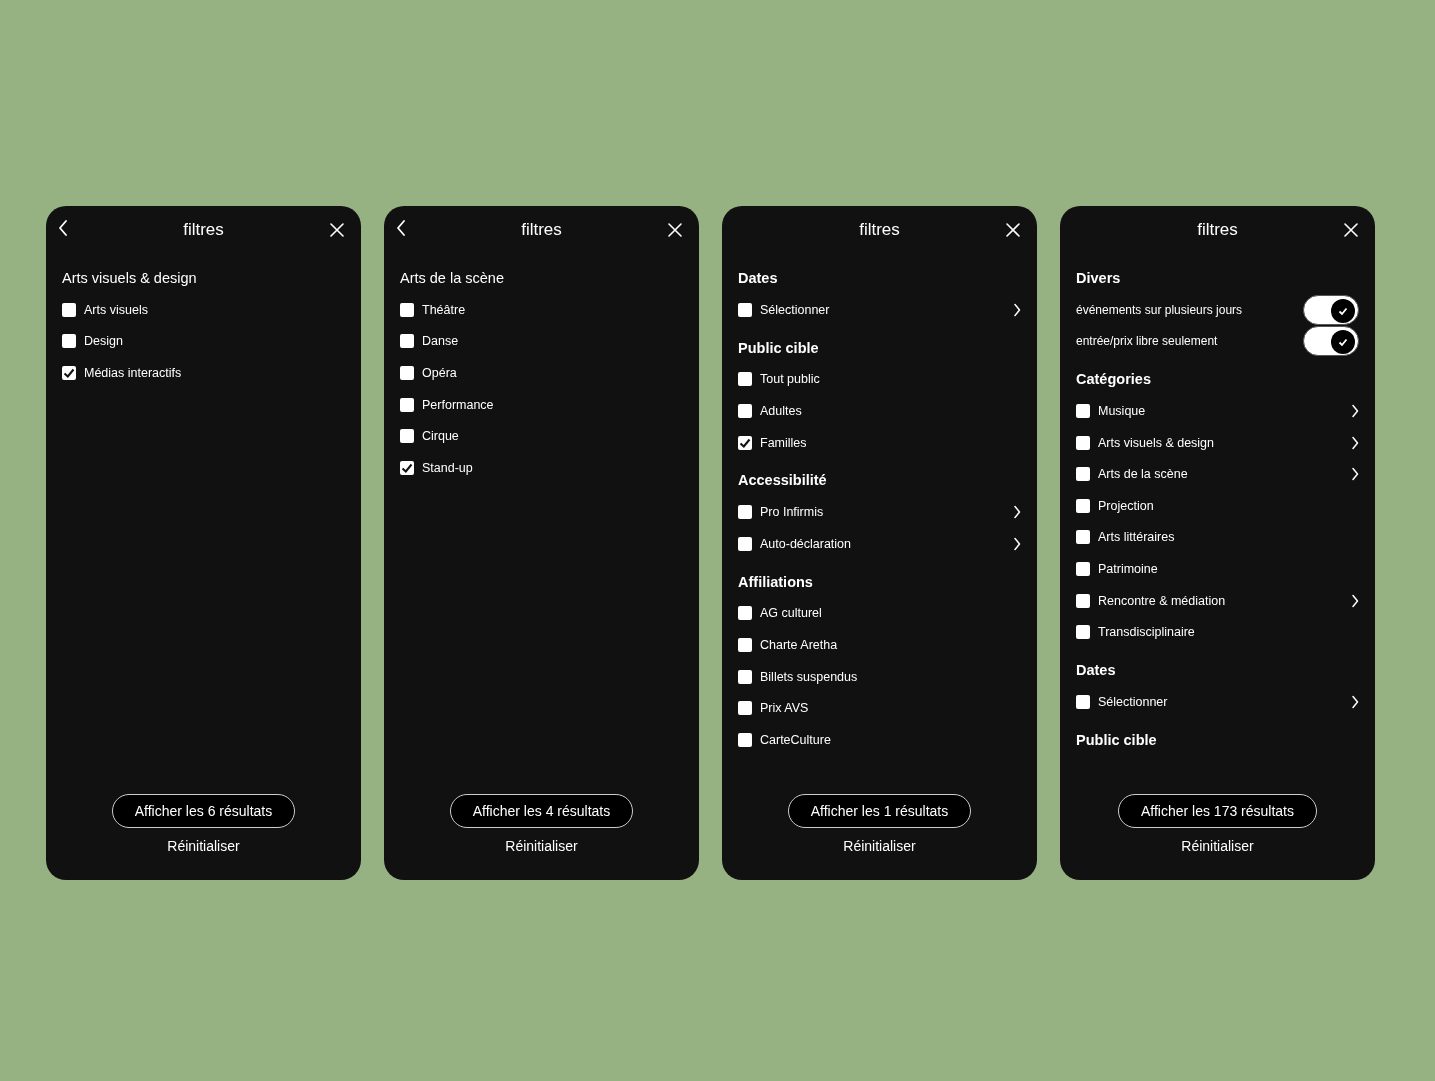 This screenshot has width=1435, height=1081. Describe the element at coordinates (458, 404) in the screenshot. I see `option-label: Performance` at that location.